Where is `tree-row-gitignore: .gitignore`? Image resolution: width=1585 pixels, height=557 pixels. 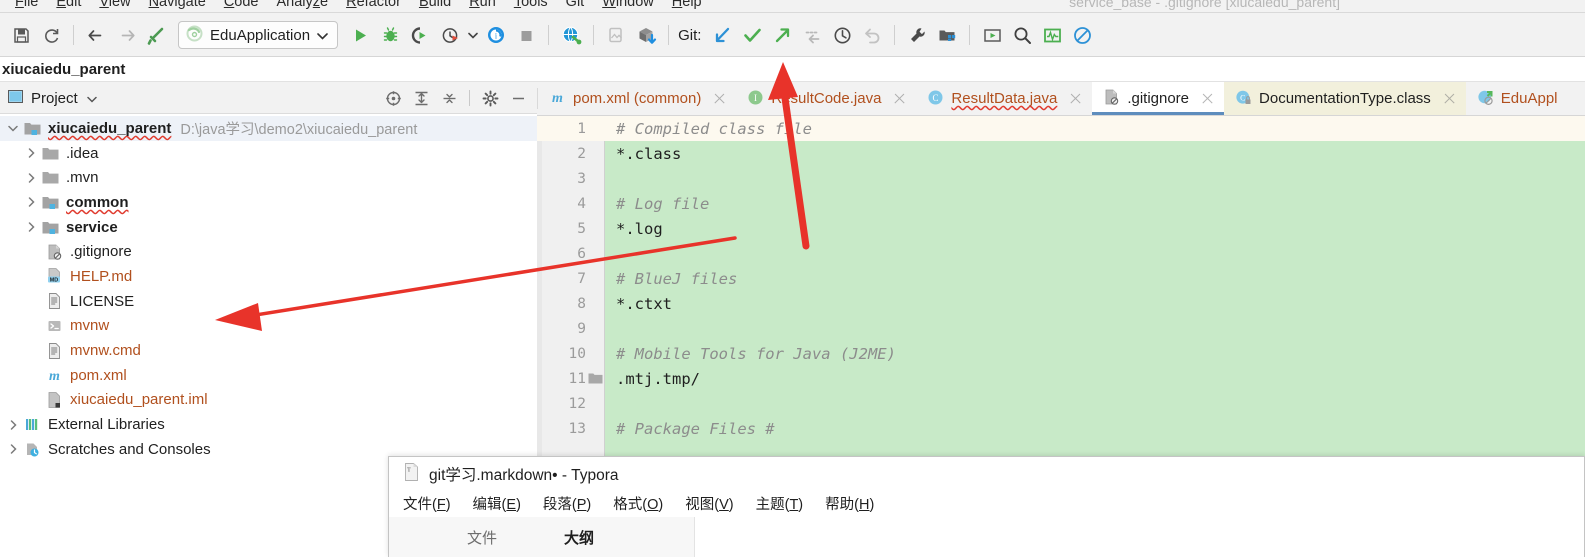
tree-row-gitignore: .gitignore is located at coordinates (268, 251).